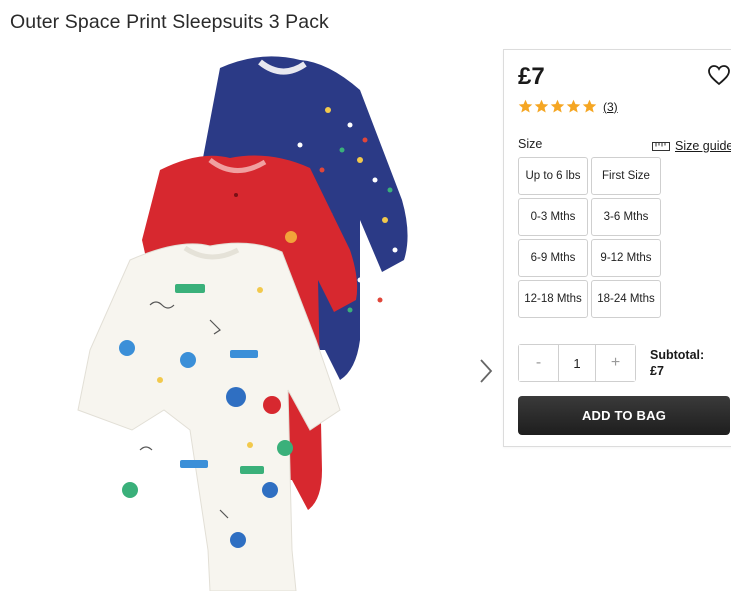  What do you see at coordinates (624, 415) in the screenshot?
I see `add-to-bag-button: ADD TO BAG` at bounding box center [624, 415].